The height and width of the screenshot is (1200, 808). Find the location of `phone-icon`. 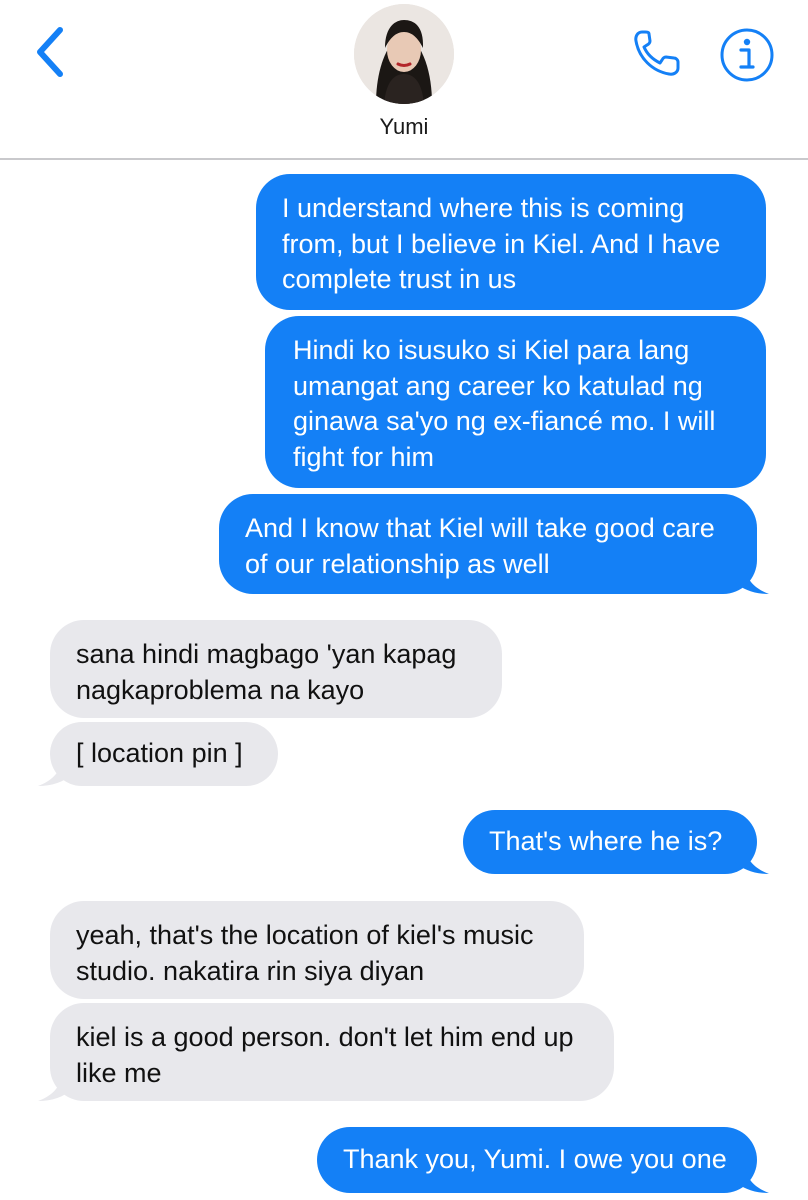

phone-icon is located at coordinates (657, 53).